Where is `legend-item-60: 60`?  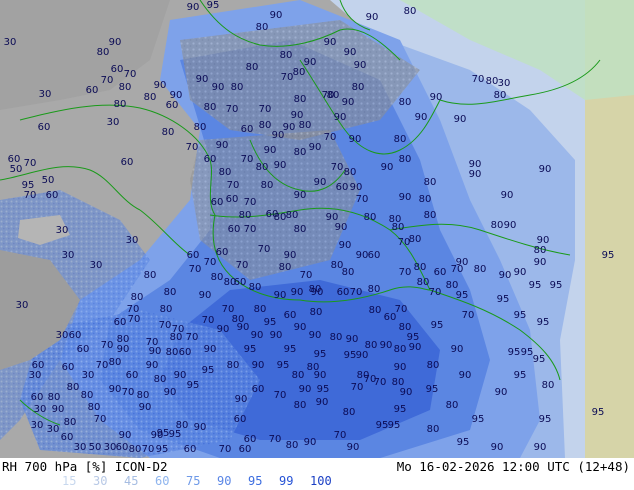
legend-item-60: 60 is located at coordinates (162, 481).